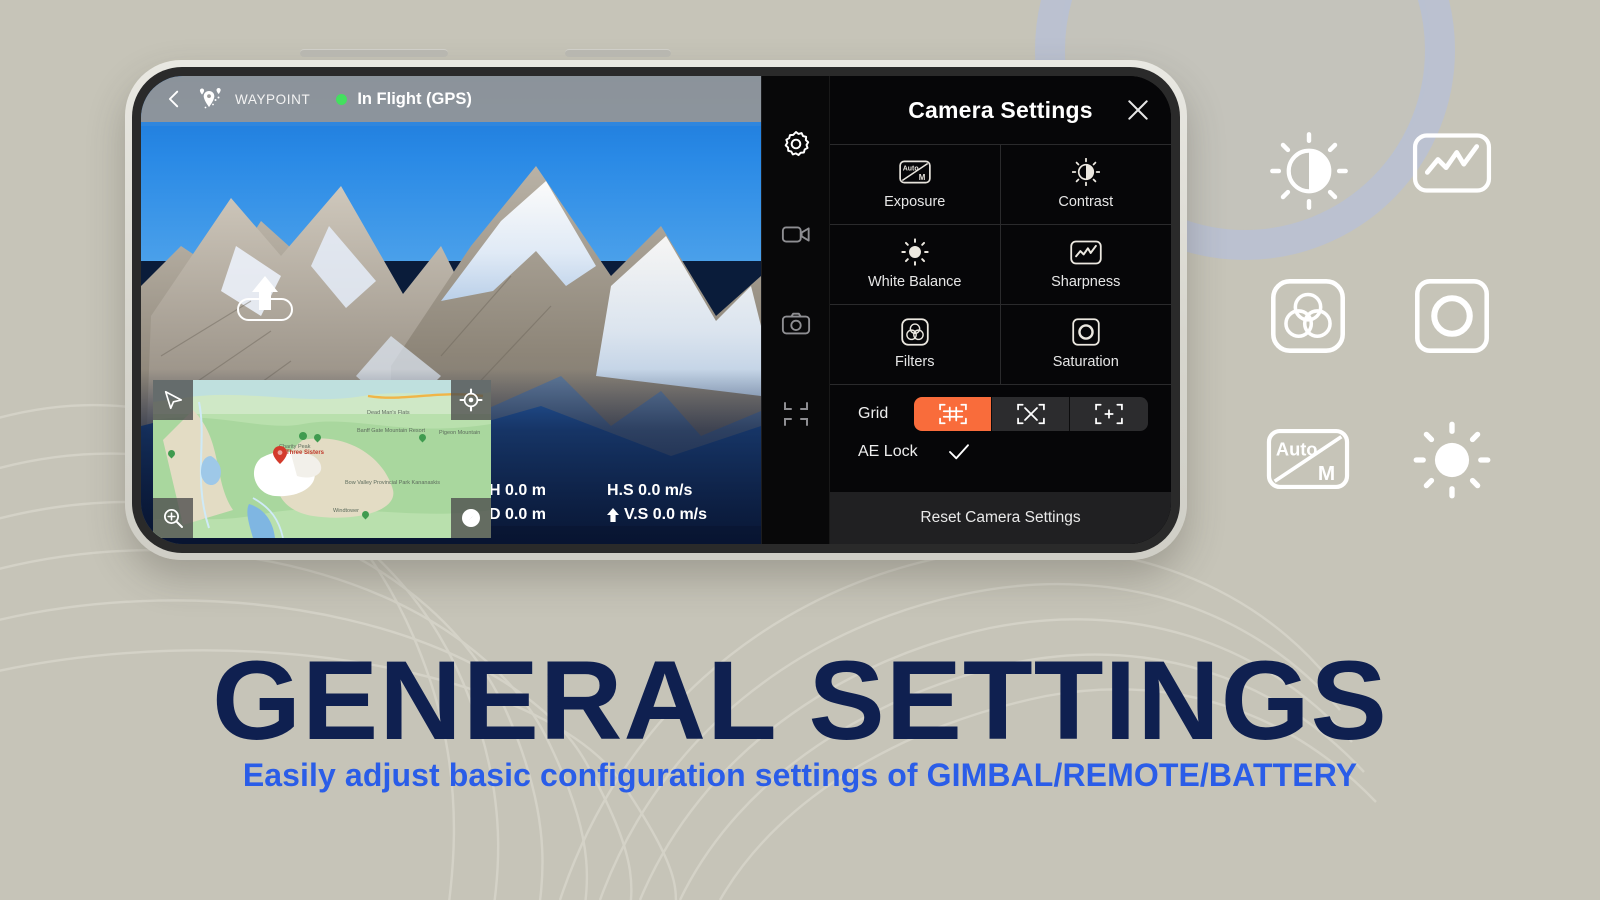 The width and height of the screenshot is (1600, 900). I want to click on grid-x-frame-icon, so click(1030, 414).